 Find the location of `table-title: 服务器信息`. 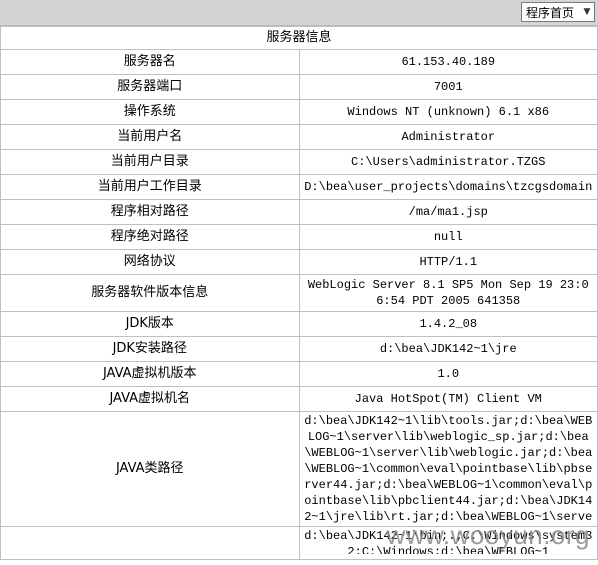

table-title: 服务器信息 is located at coordinates (299, 38).